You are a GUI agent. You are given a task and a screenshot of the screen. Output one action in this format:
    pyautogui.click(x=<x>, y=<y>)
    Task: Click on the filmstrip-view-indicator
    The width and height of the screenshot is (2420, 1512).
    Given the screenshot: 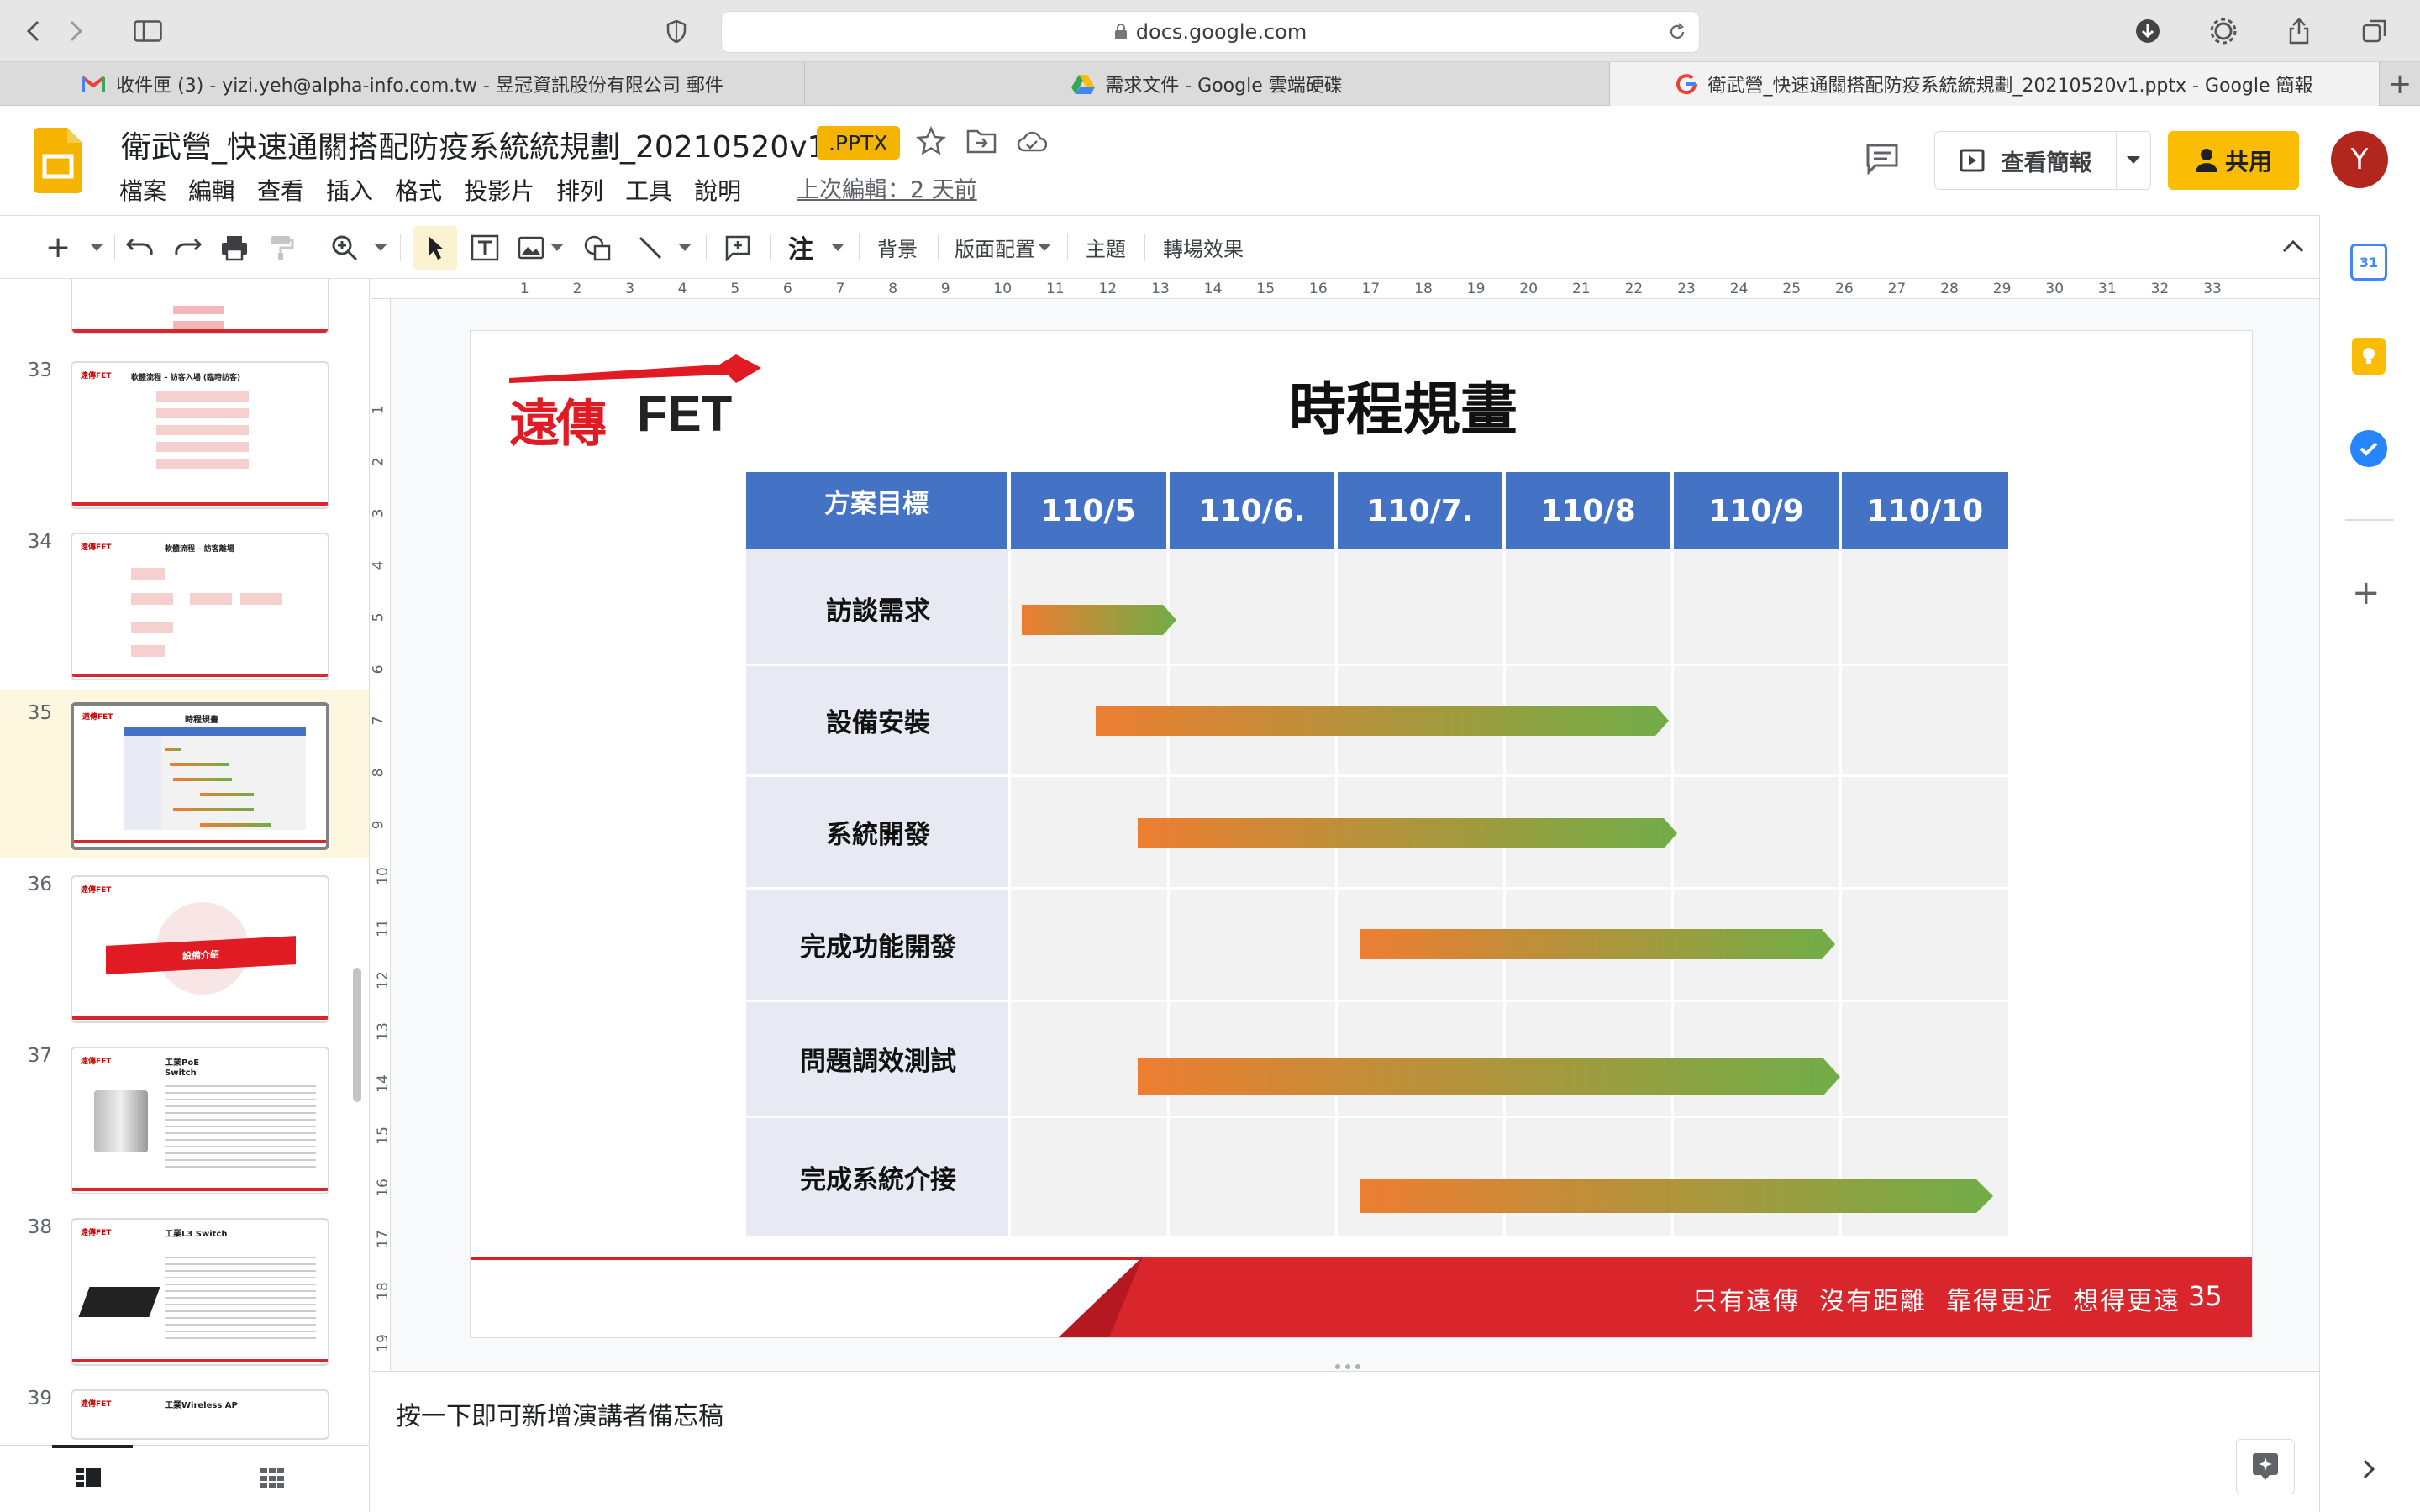 What is the action you would take?
    pyautogui.click(x=92, y=1446)
    